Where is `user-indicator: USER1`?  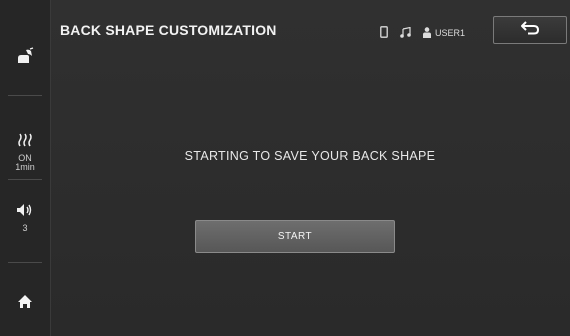 user-indicator: USER1 is located at coordinates (444, 33).